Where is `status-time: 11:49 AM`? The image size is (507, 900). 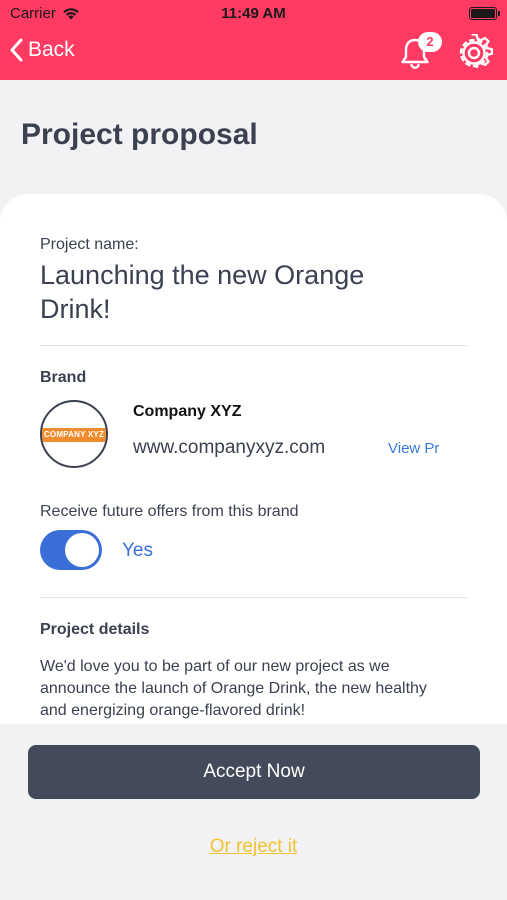
status-time: 11:49 AM is located at coordinates (253, 13).